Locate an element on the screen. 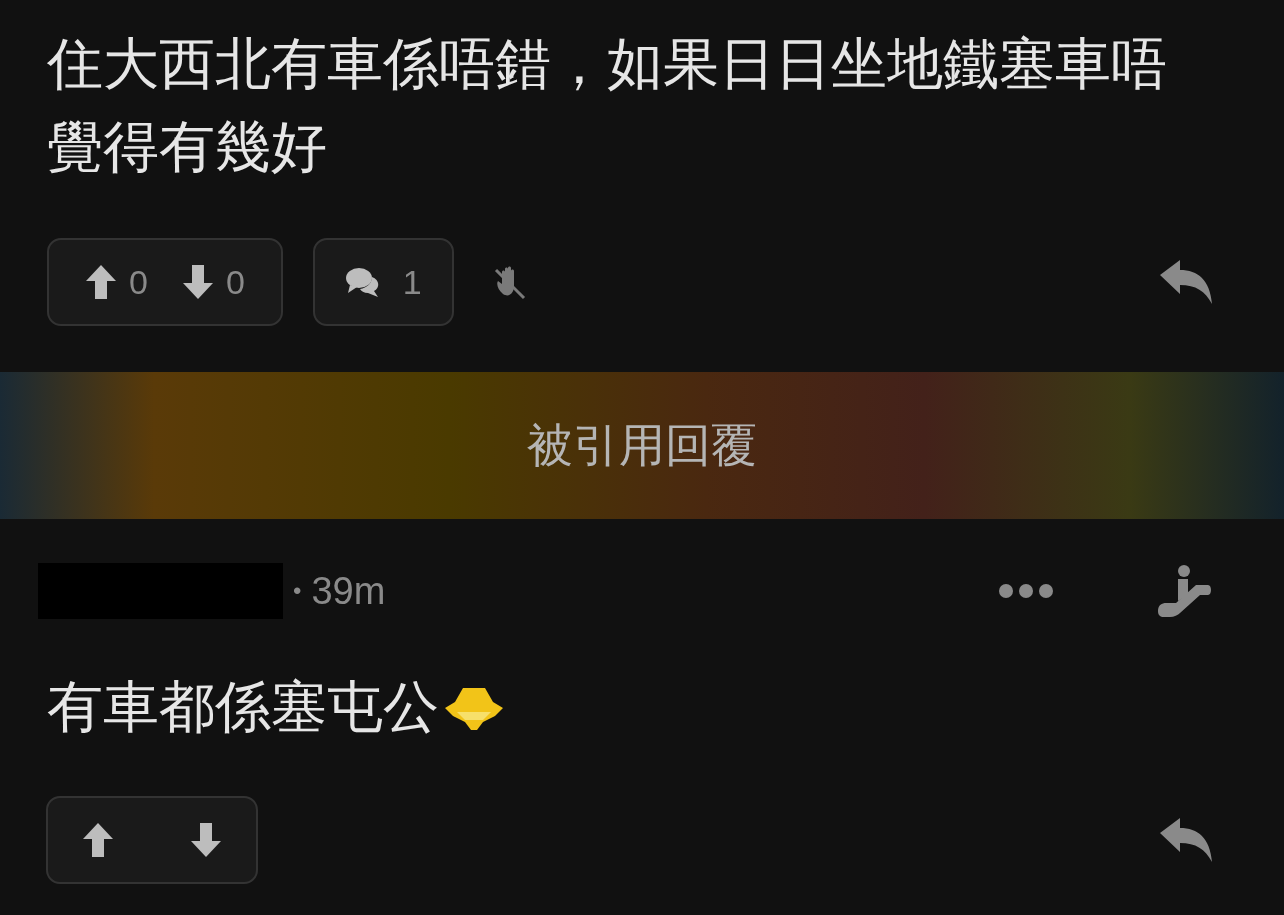 Image resolution: width=1284 pixels, height=915 pixels. chat-bubbles-icon is located at coordinates (362, 282).